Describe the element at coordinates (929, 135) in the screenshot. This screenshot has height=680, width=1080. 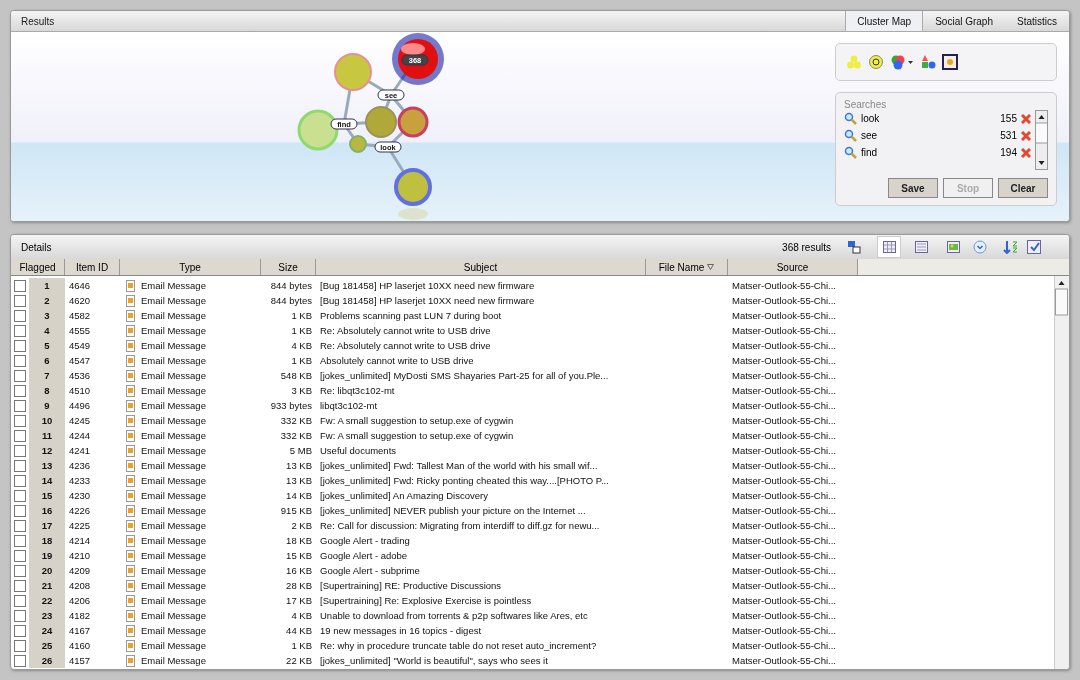
I see `search-term: see` at that location.